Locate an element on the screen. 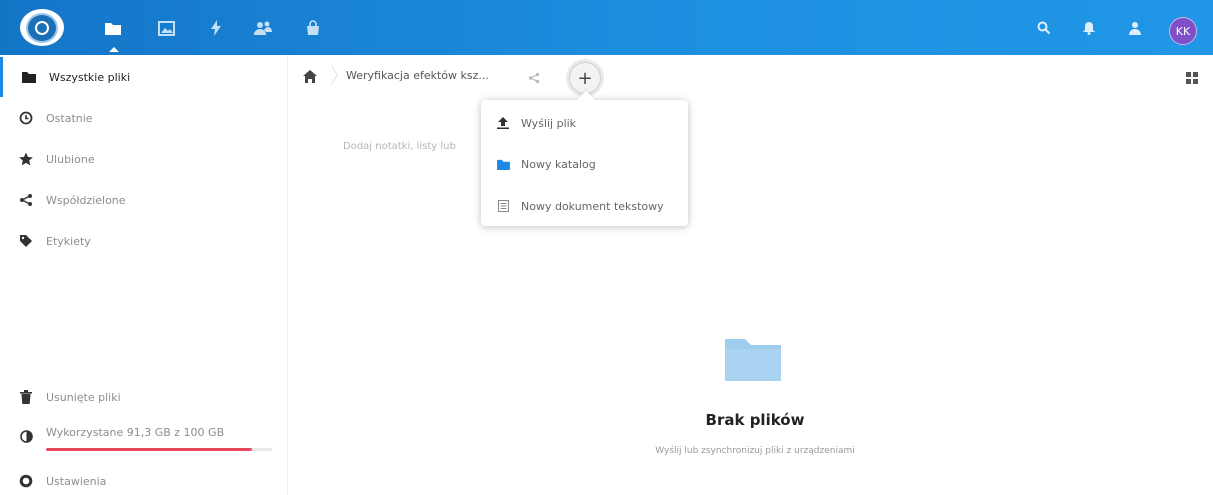 The image size is (1213, 495). breadcrumb-separator is located at coordinates (334, 75).